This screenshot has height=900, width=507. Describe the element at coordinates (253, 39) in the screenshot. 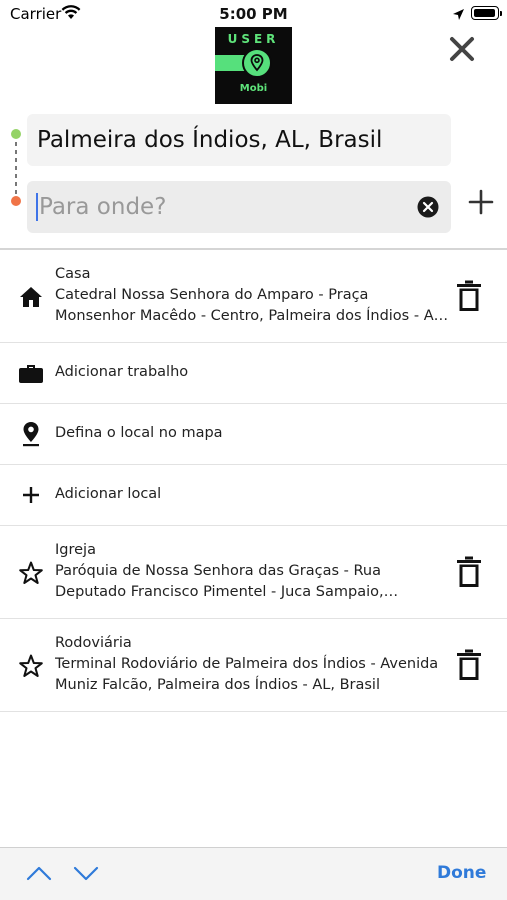

I see `logo-word: USER` at that location.